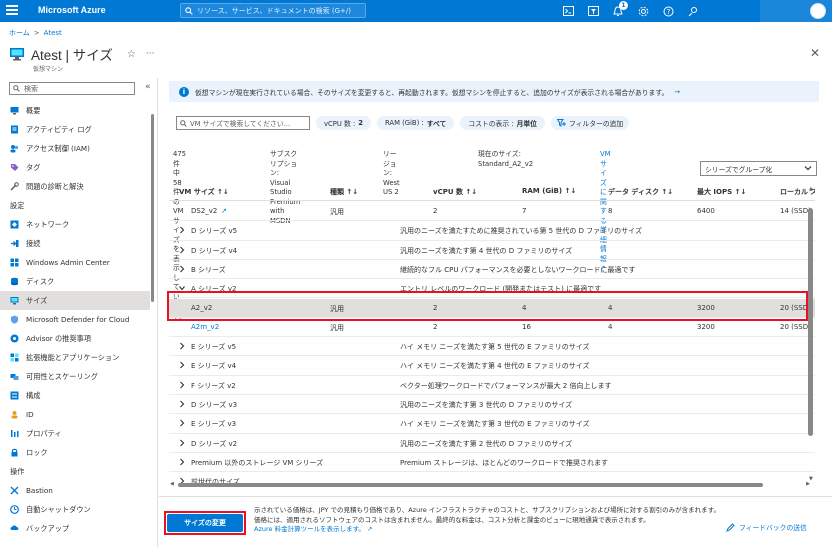 Image resolution: width=832 pixels, height=547 pixels. Describe the element at coordinates (205, 523) in the screenshot. I see `resize-button: サイズの変更` at that location.